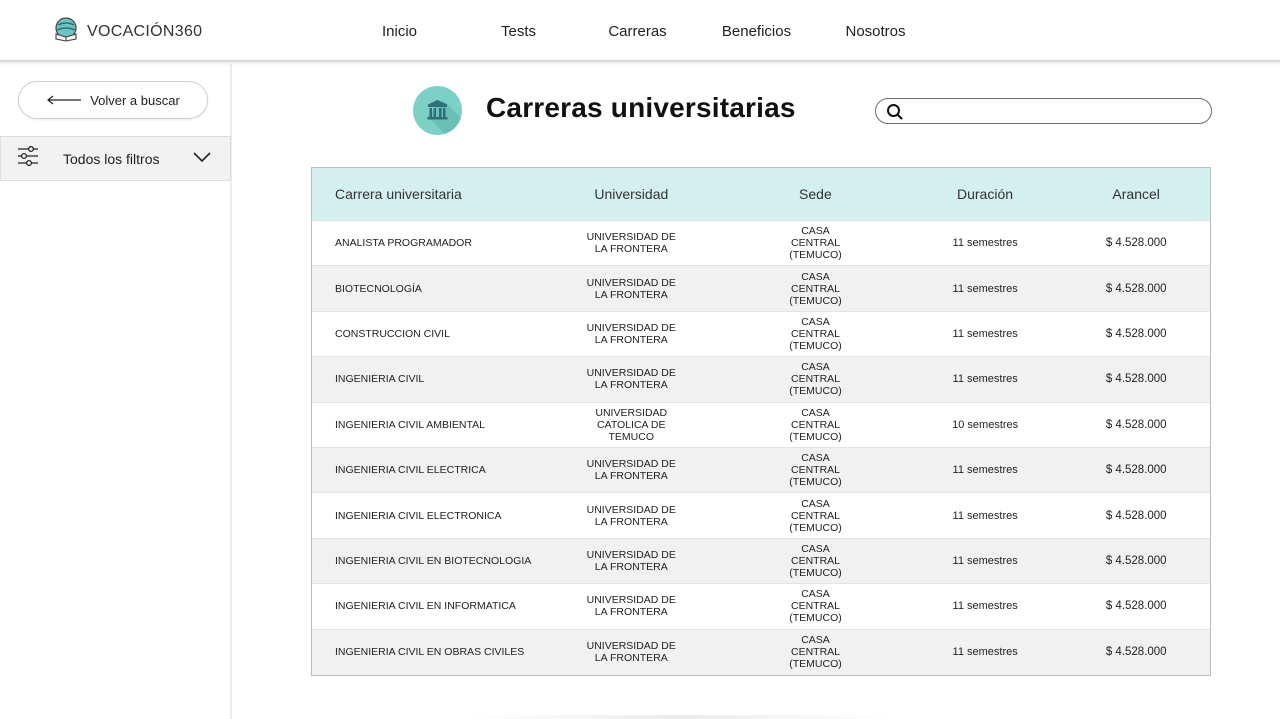 This screenshot has width=1280, height=719. Describe the element at coordinates (418, 515) in the screenshot. I see `cell-carrera: INGENIERIA CIVIL ELECTRONICA` at that location.